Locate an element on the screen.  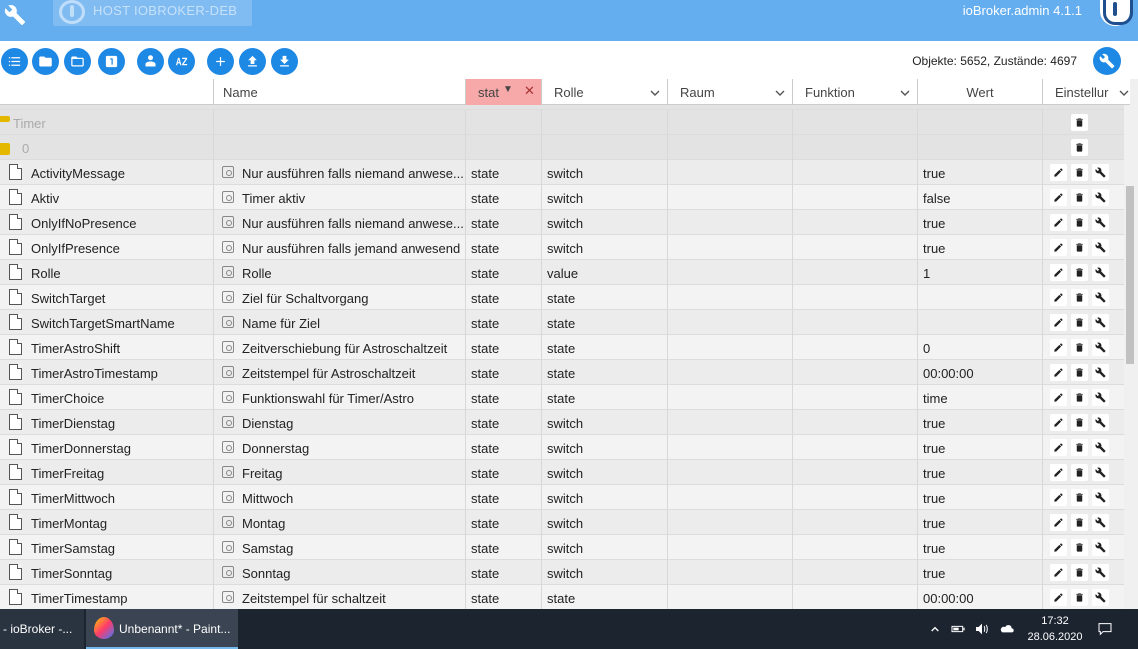
clear-filter-icon: ✕ is located at coordinates (529, 91).